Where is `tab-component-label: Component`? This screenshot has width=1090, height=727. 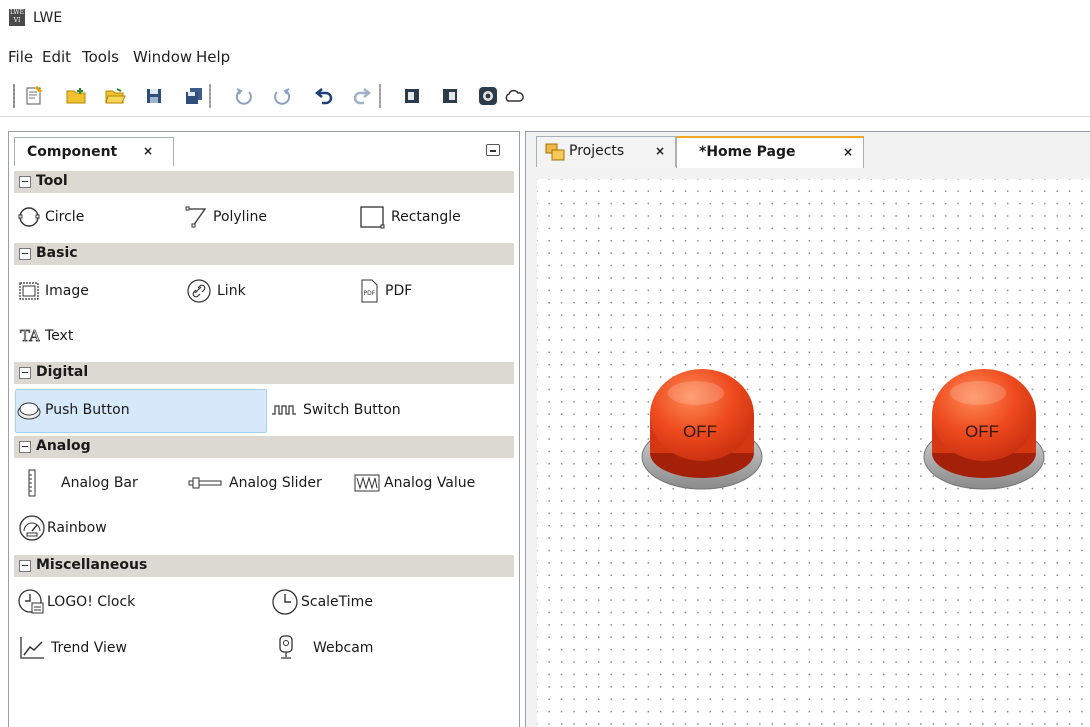
tab-component-label: Component is located at coordinates (72, 152).